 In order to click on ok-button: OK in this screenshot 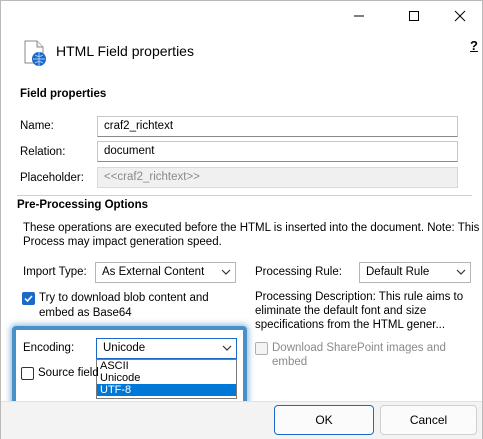, I will do `click(324, 420)`.